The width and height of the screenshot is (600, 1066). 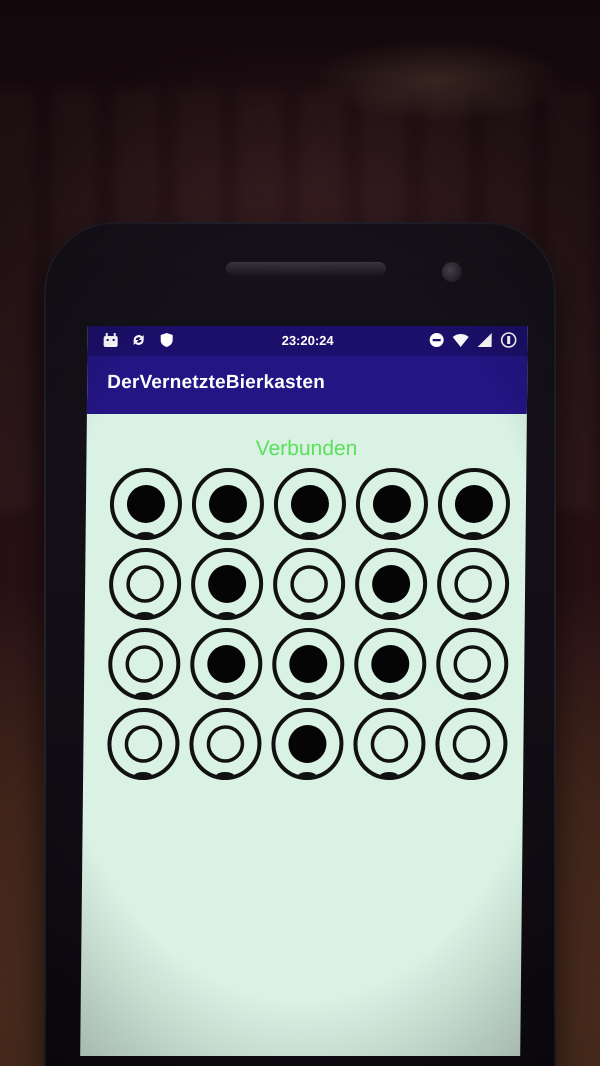 I want to click on bottle-slot-r4-c2, so click(x=225, y=746).